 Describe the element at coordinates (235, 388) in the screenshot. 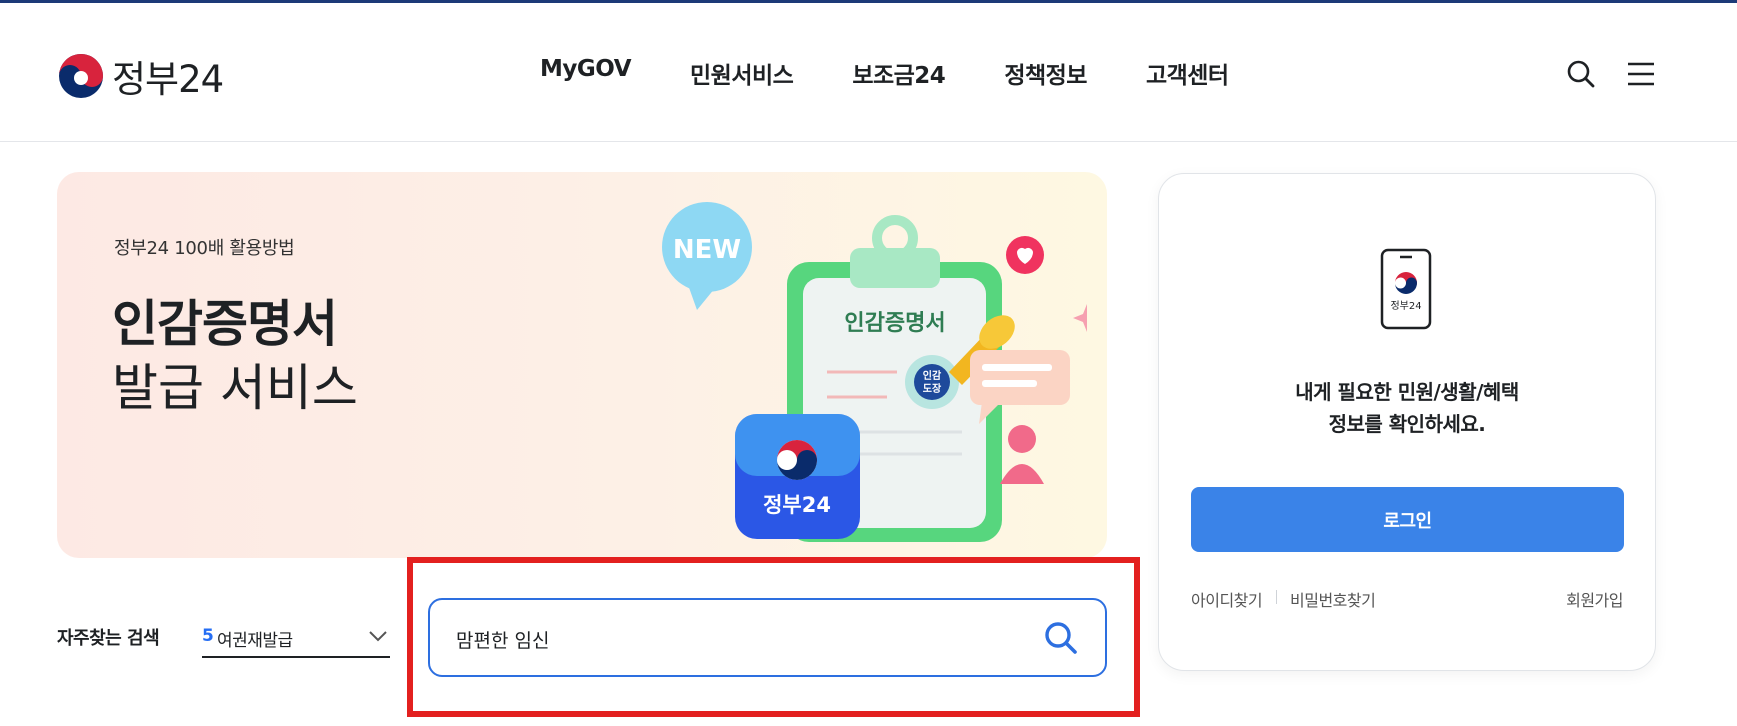

I see `banner-title-line2: 발급 서비스` at that location.